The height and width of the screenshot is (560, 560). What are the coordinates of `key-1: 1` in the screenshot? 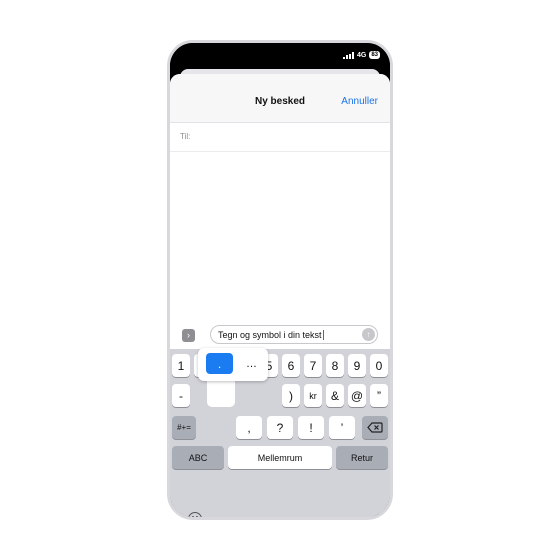 It's located at (181, 365).